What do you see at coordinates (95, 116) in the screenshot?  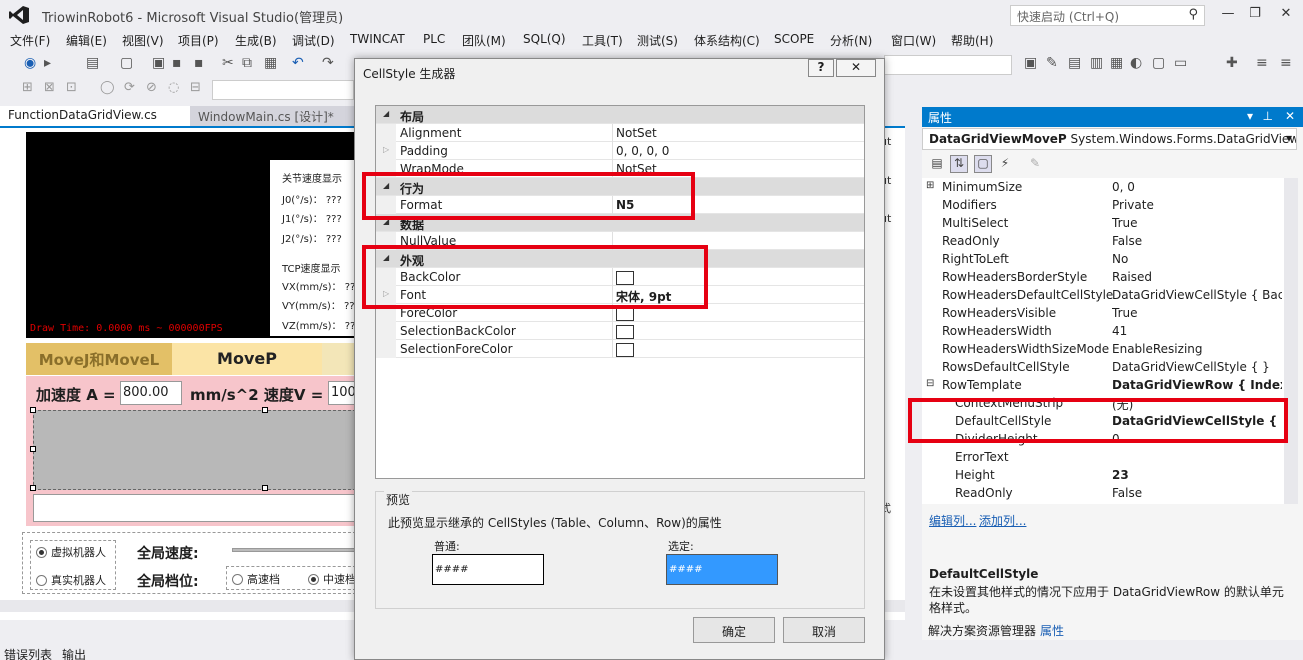 I see `tab-function-datagridview: FunctionDataGridView.cs` at bounding box center [95, 116].